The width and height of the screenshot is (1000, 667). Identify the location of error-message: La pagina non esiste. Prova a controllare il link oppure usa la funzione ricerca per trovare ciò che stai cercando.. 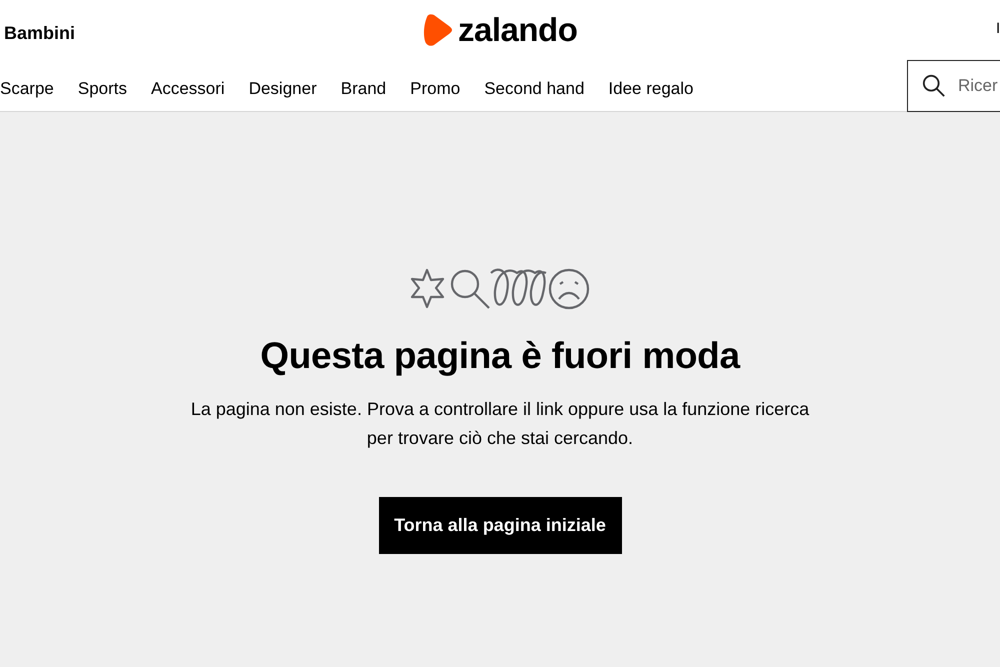
(500, 424).